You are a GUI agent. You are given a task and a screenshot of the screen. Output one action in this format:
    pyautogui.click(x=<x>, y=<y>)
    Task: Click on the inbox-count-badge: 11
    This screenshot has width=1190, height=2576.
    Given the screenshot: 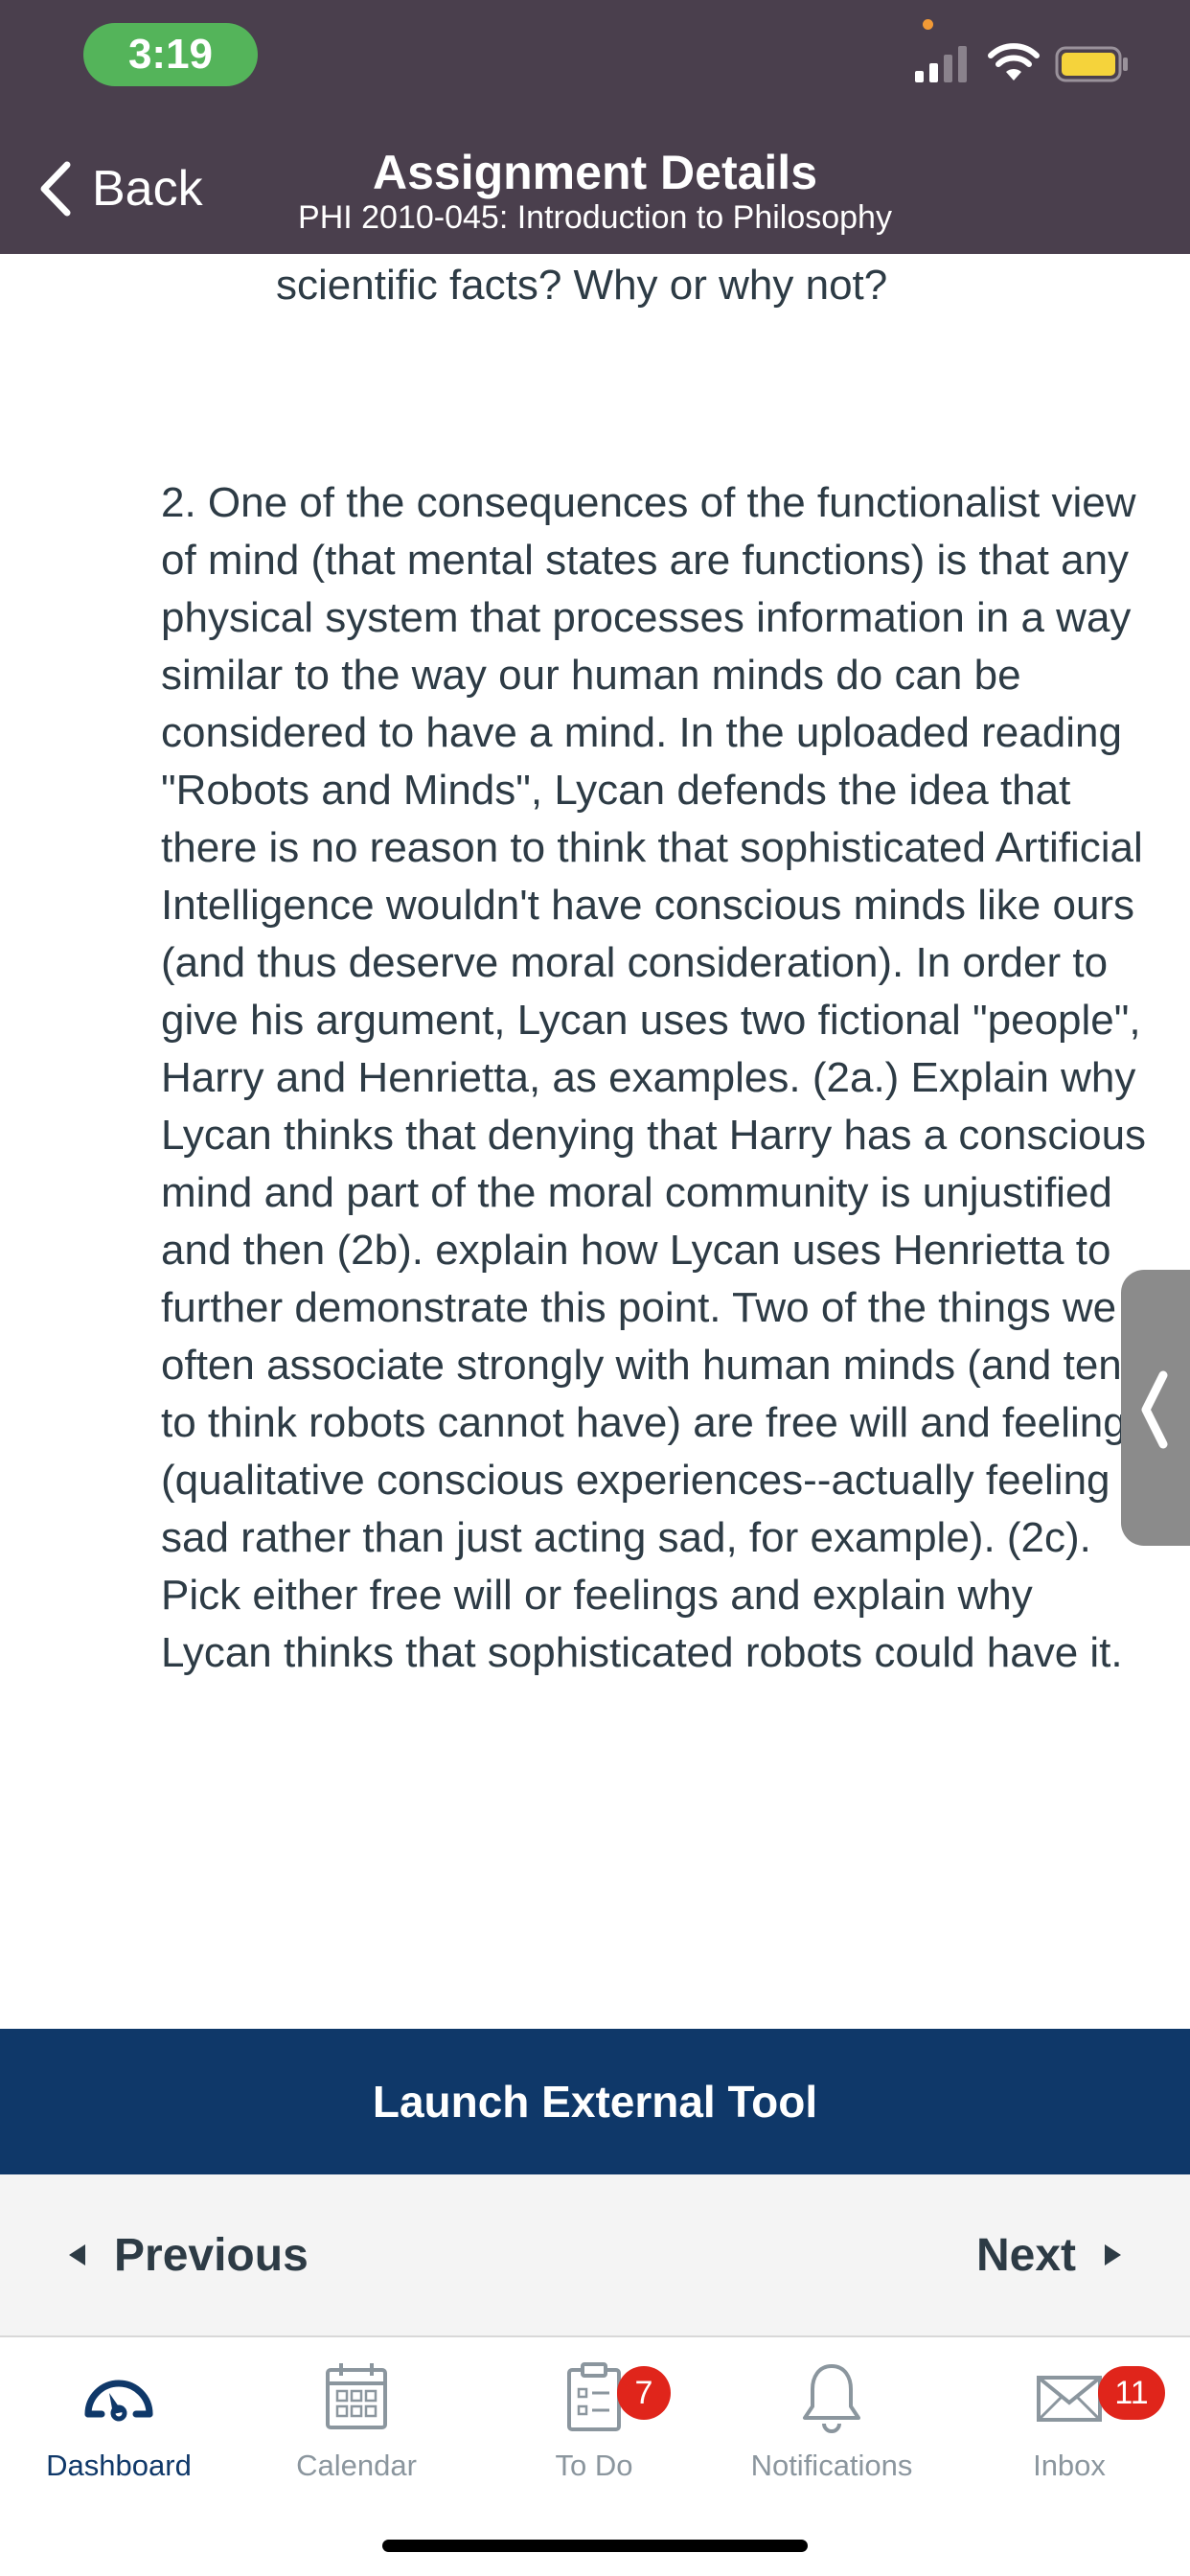 What is the action you would take?
    pyautogui.click(x=1132, y=2393)
    